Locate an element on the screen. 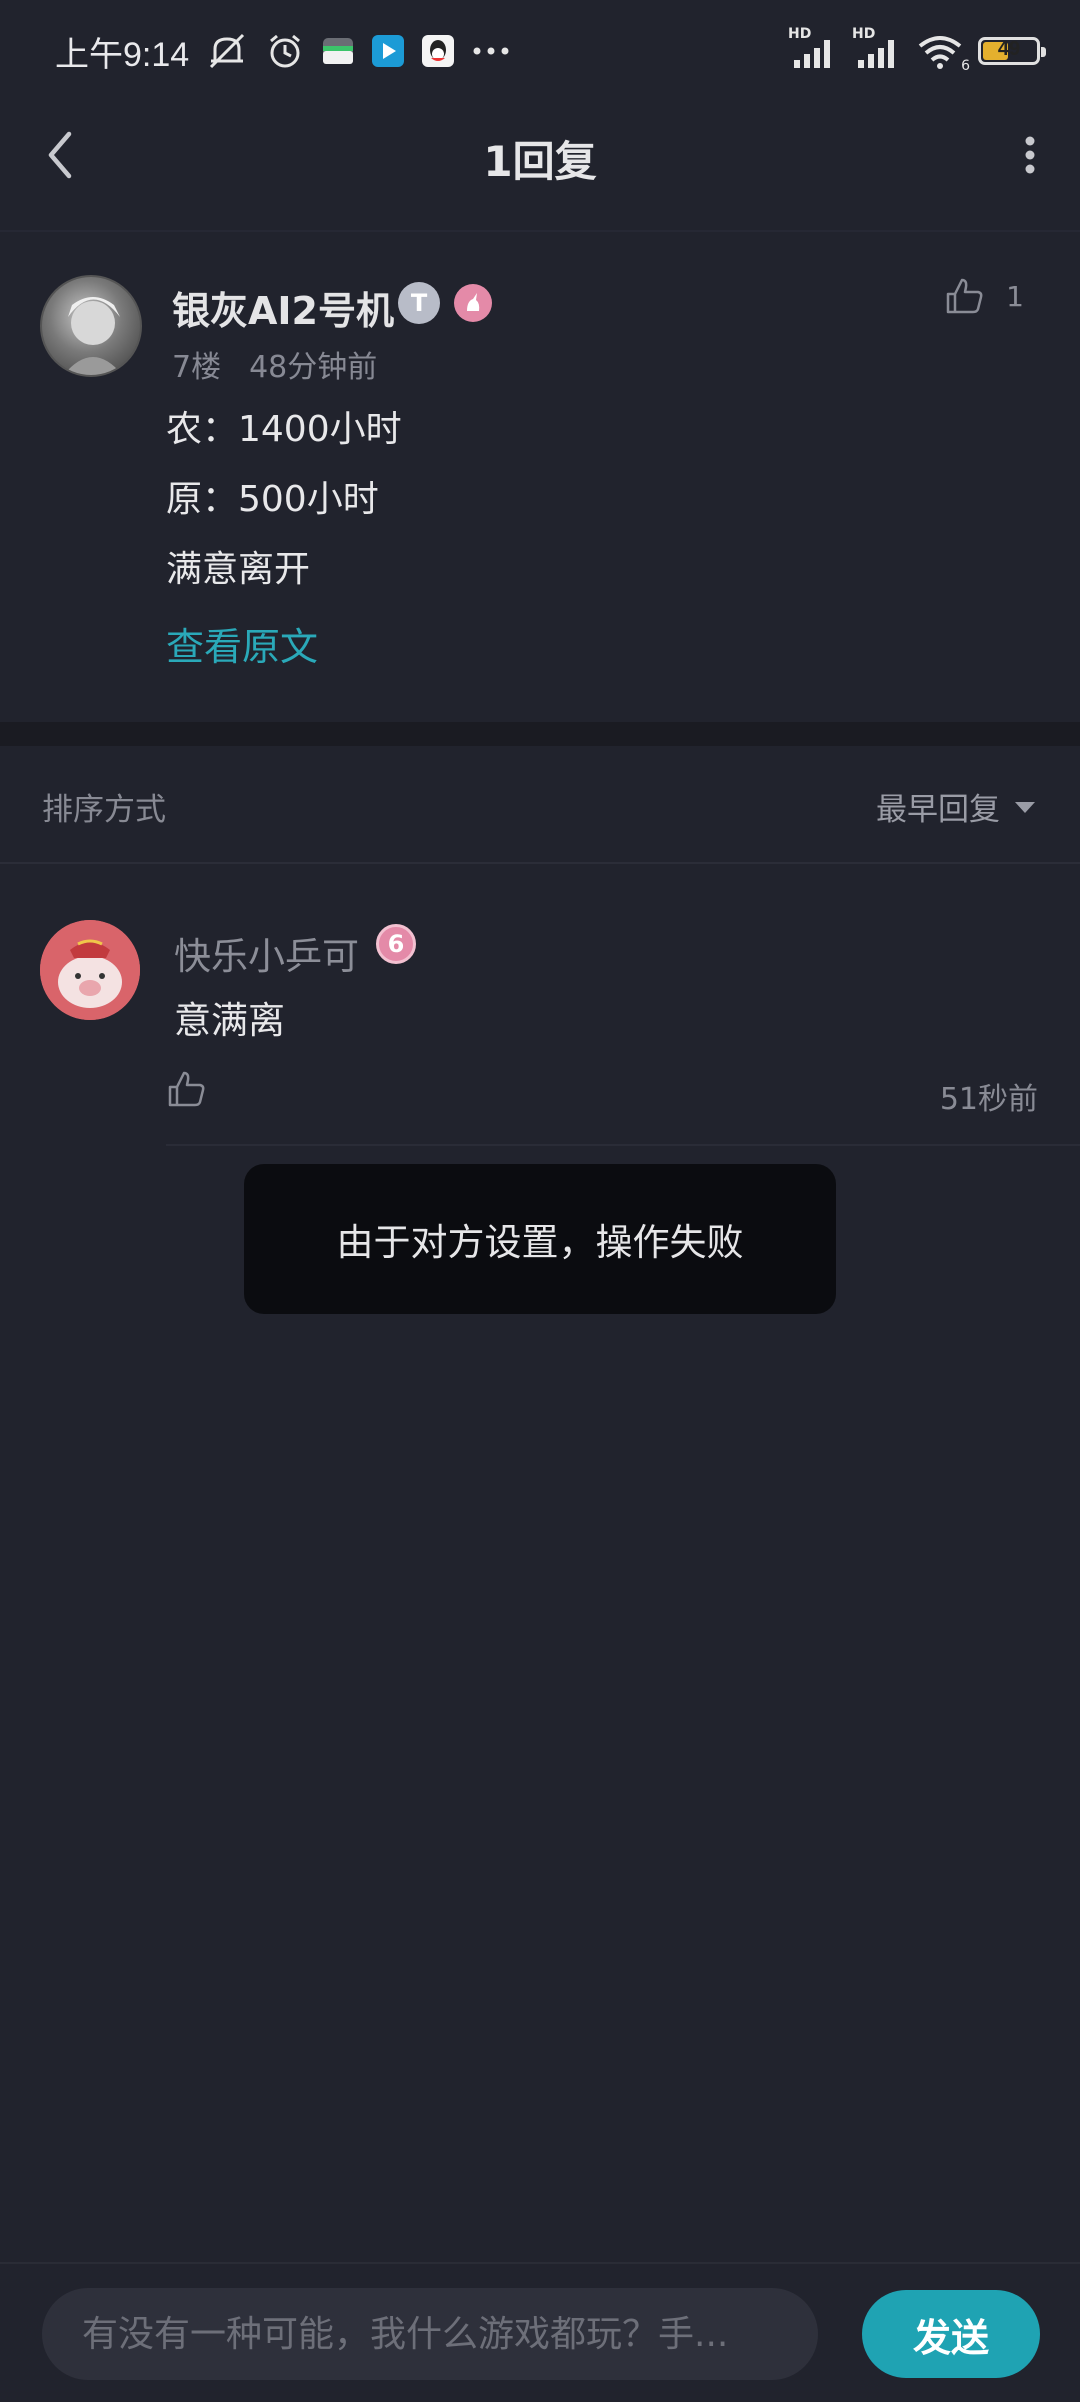 The width and height of the screenshot is (1080, 2402). caret-down-icon is located at coordinates (1025, 807).